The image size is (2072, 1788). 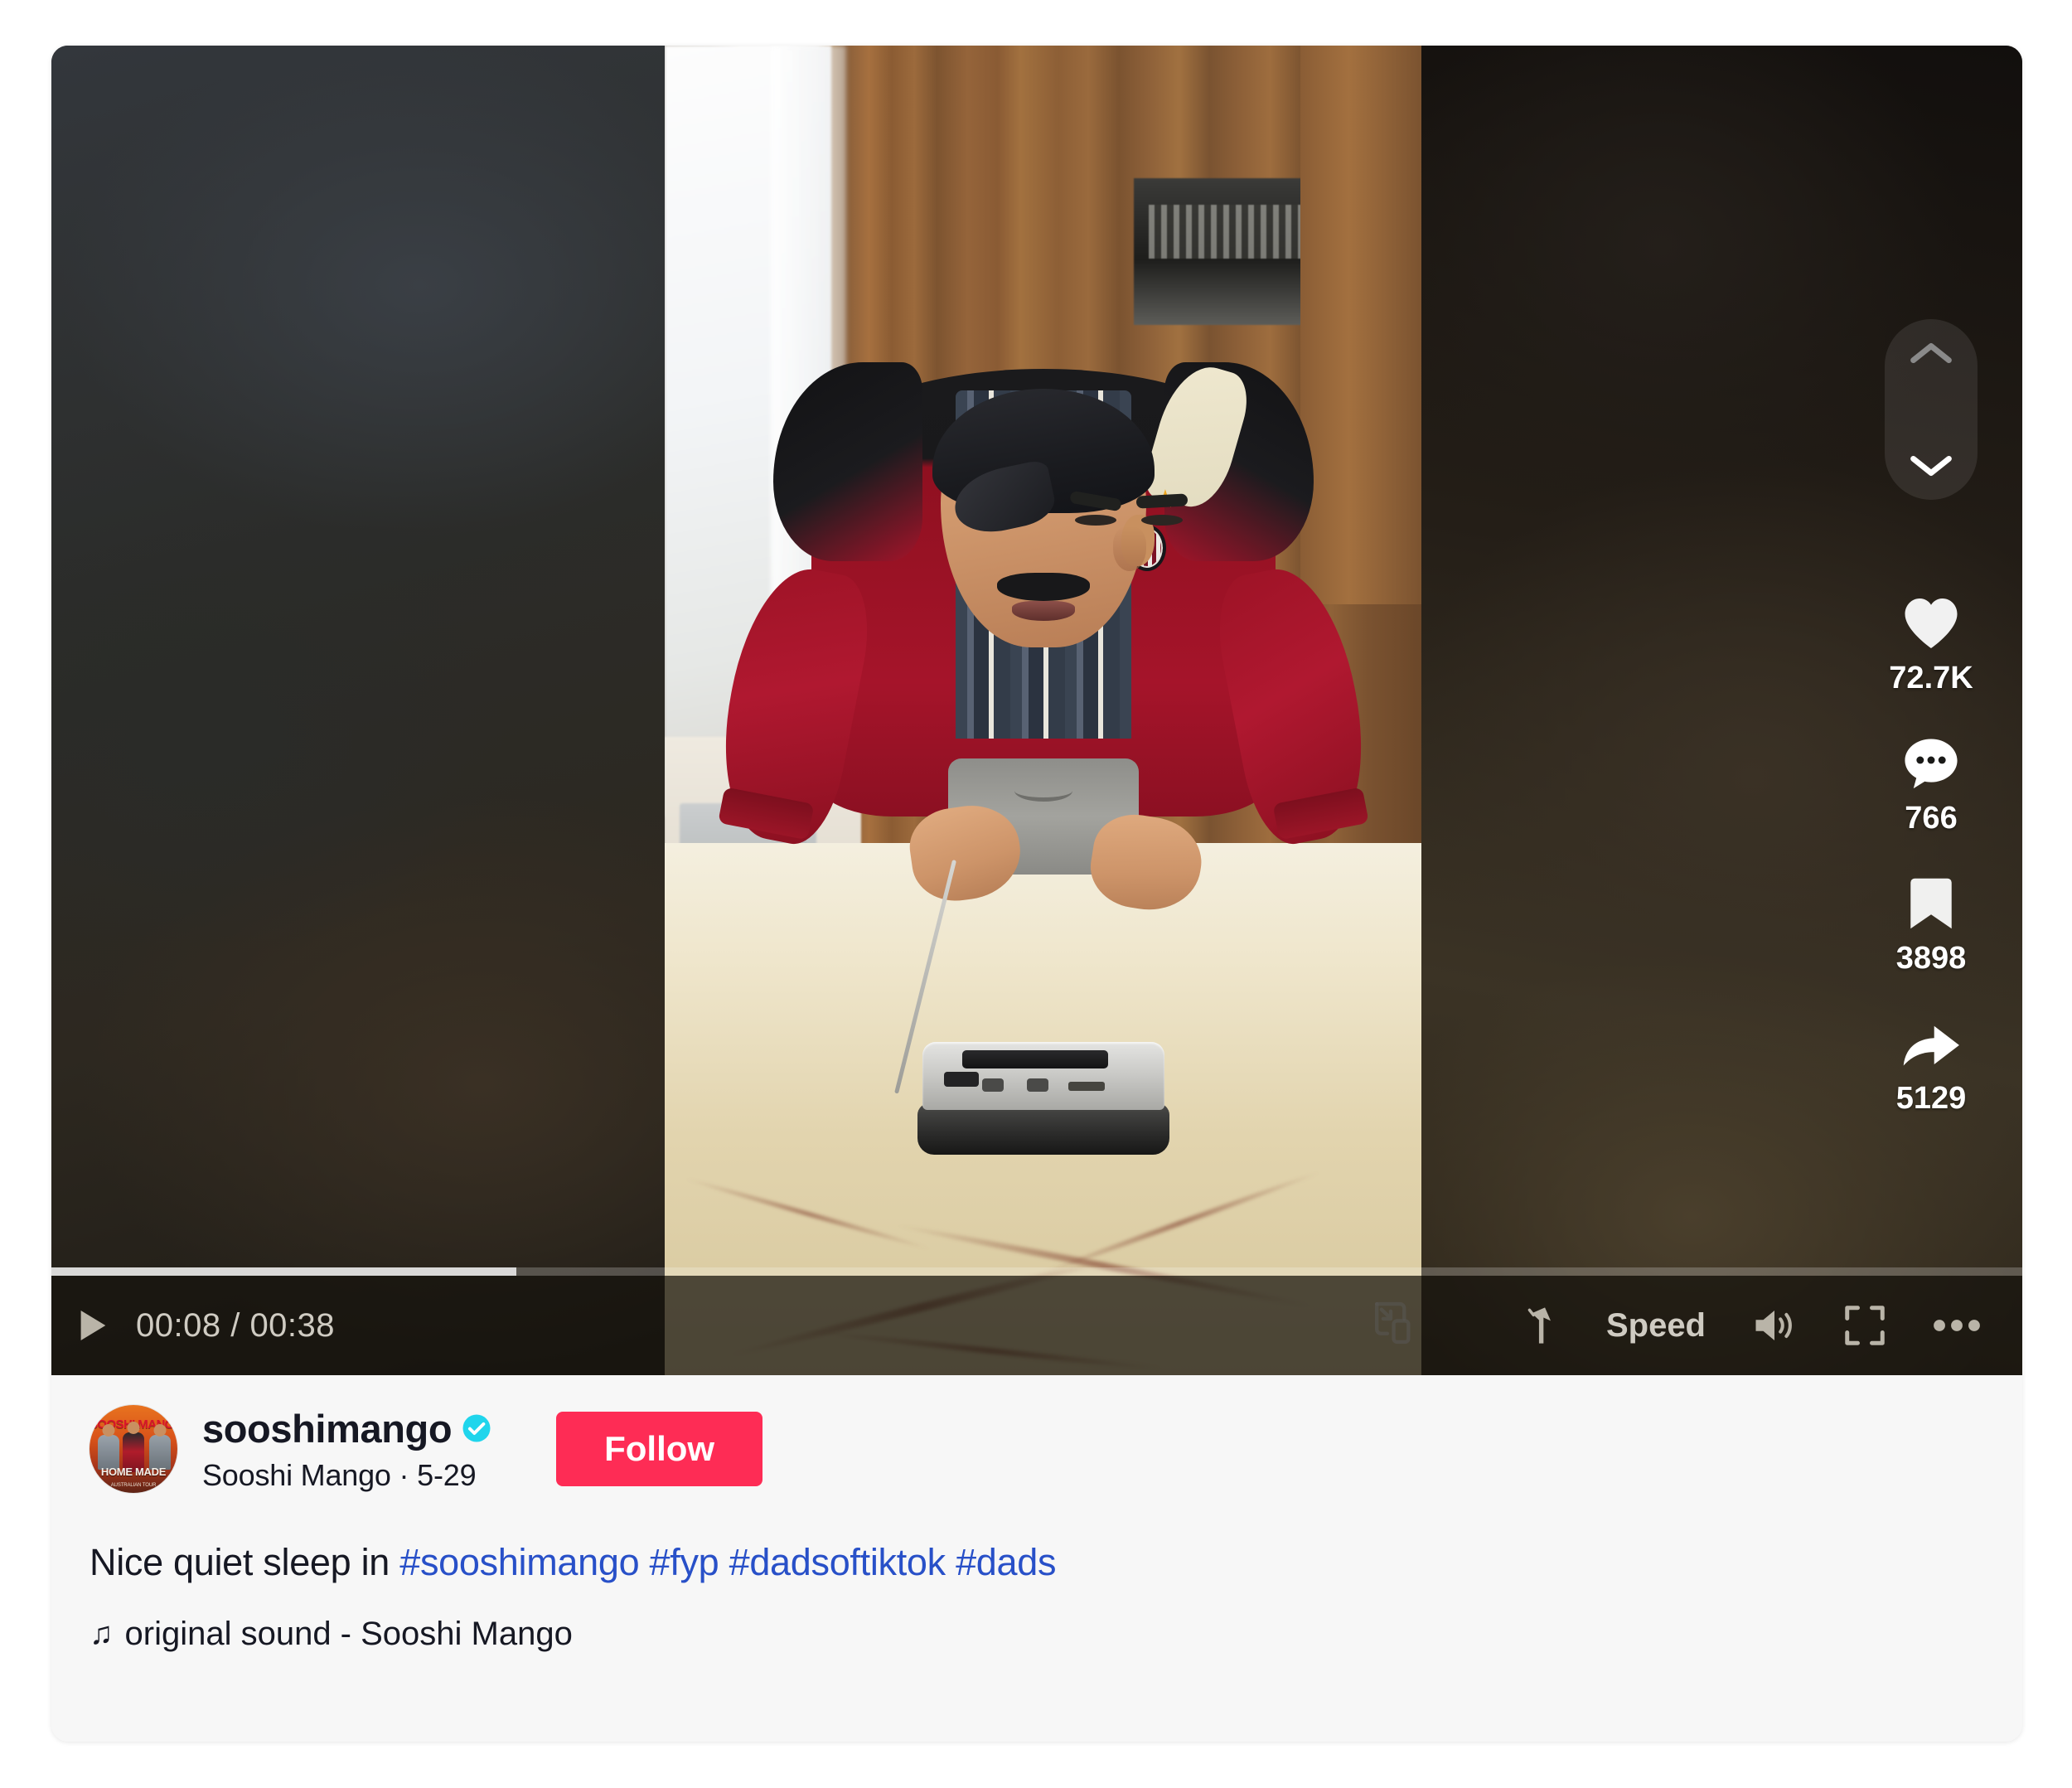 I want to click on caption-text: Nice quiet sleep in, so click(x=245, y=1562).